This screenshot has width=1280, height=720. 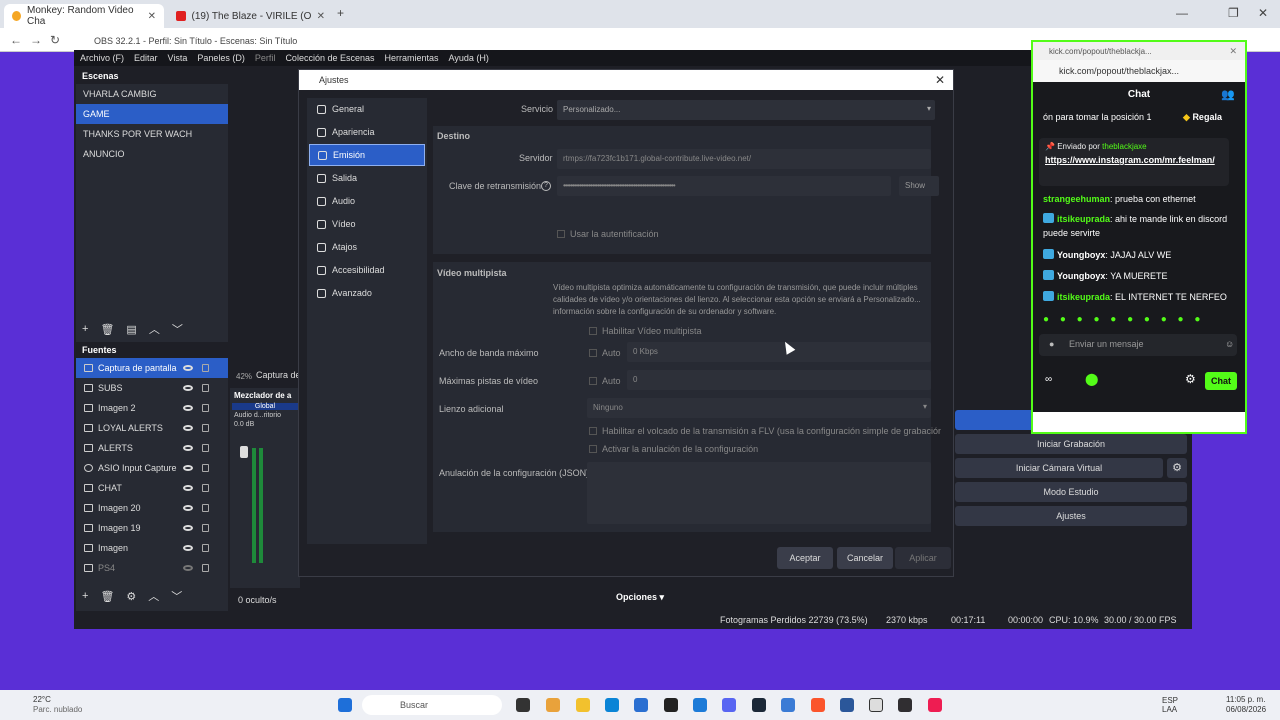 I want to click on pinned-link: https://www.instagram.com/mr.feelman/, so click(x=1130, y=160).